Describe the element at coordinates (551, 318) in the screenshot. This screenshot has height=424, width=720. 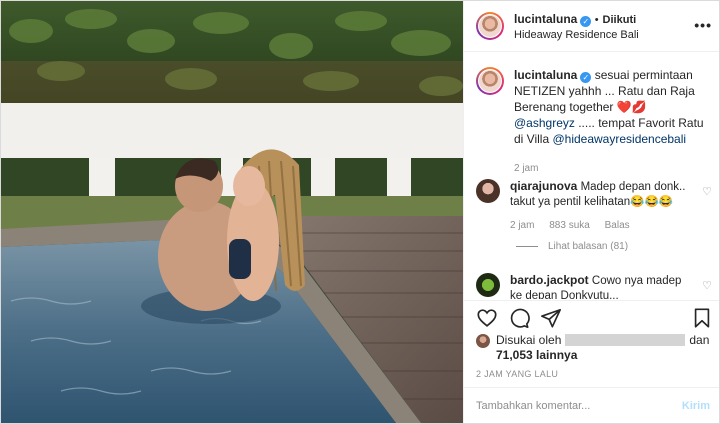
I see `share-send-icon` at that location.